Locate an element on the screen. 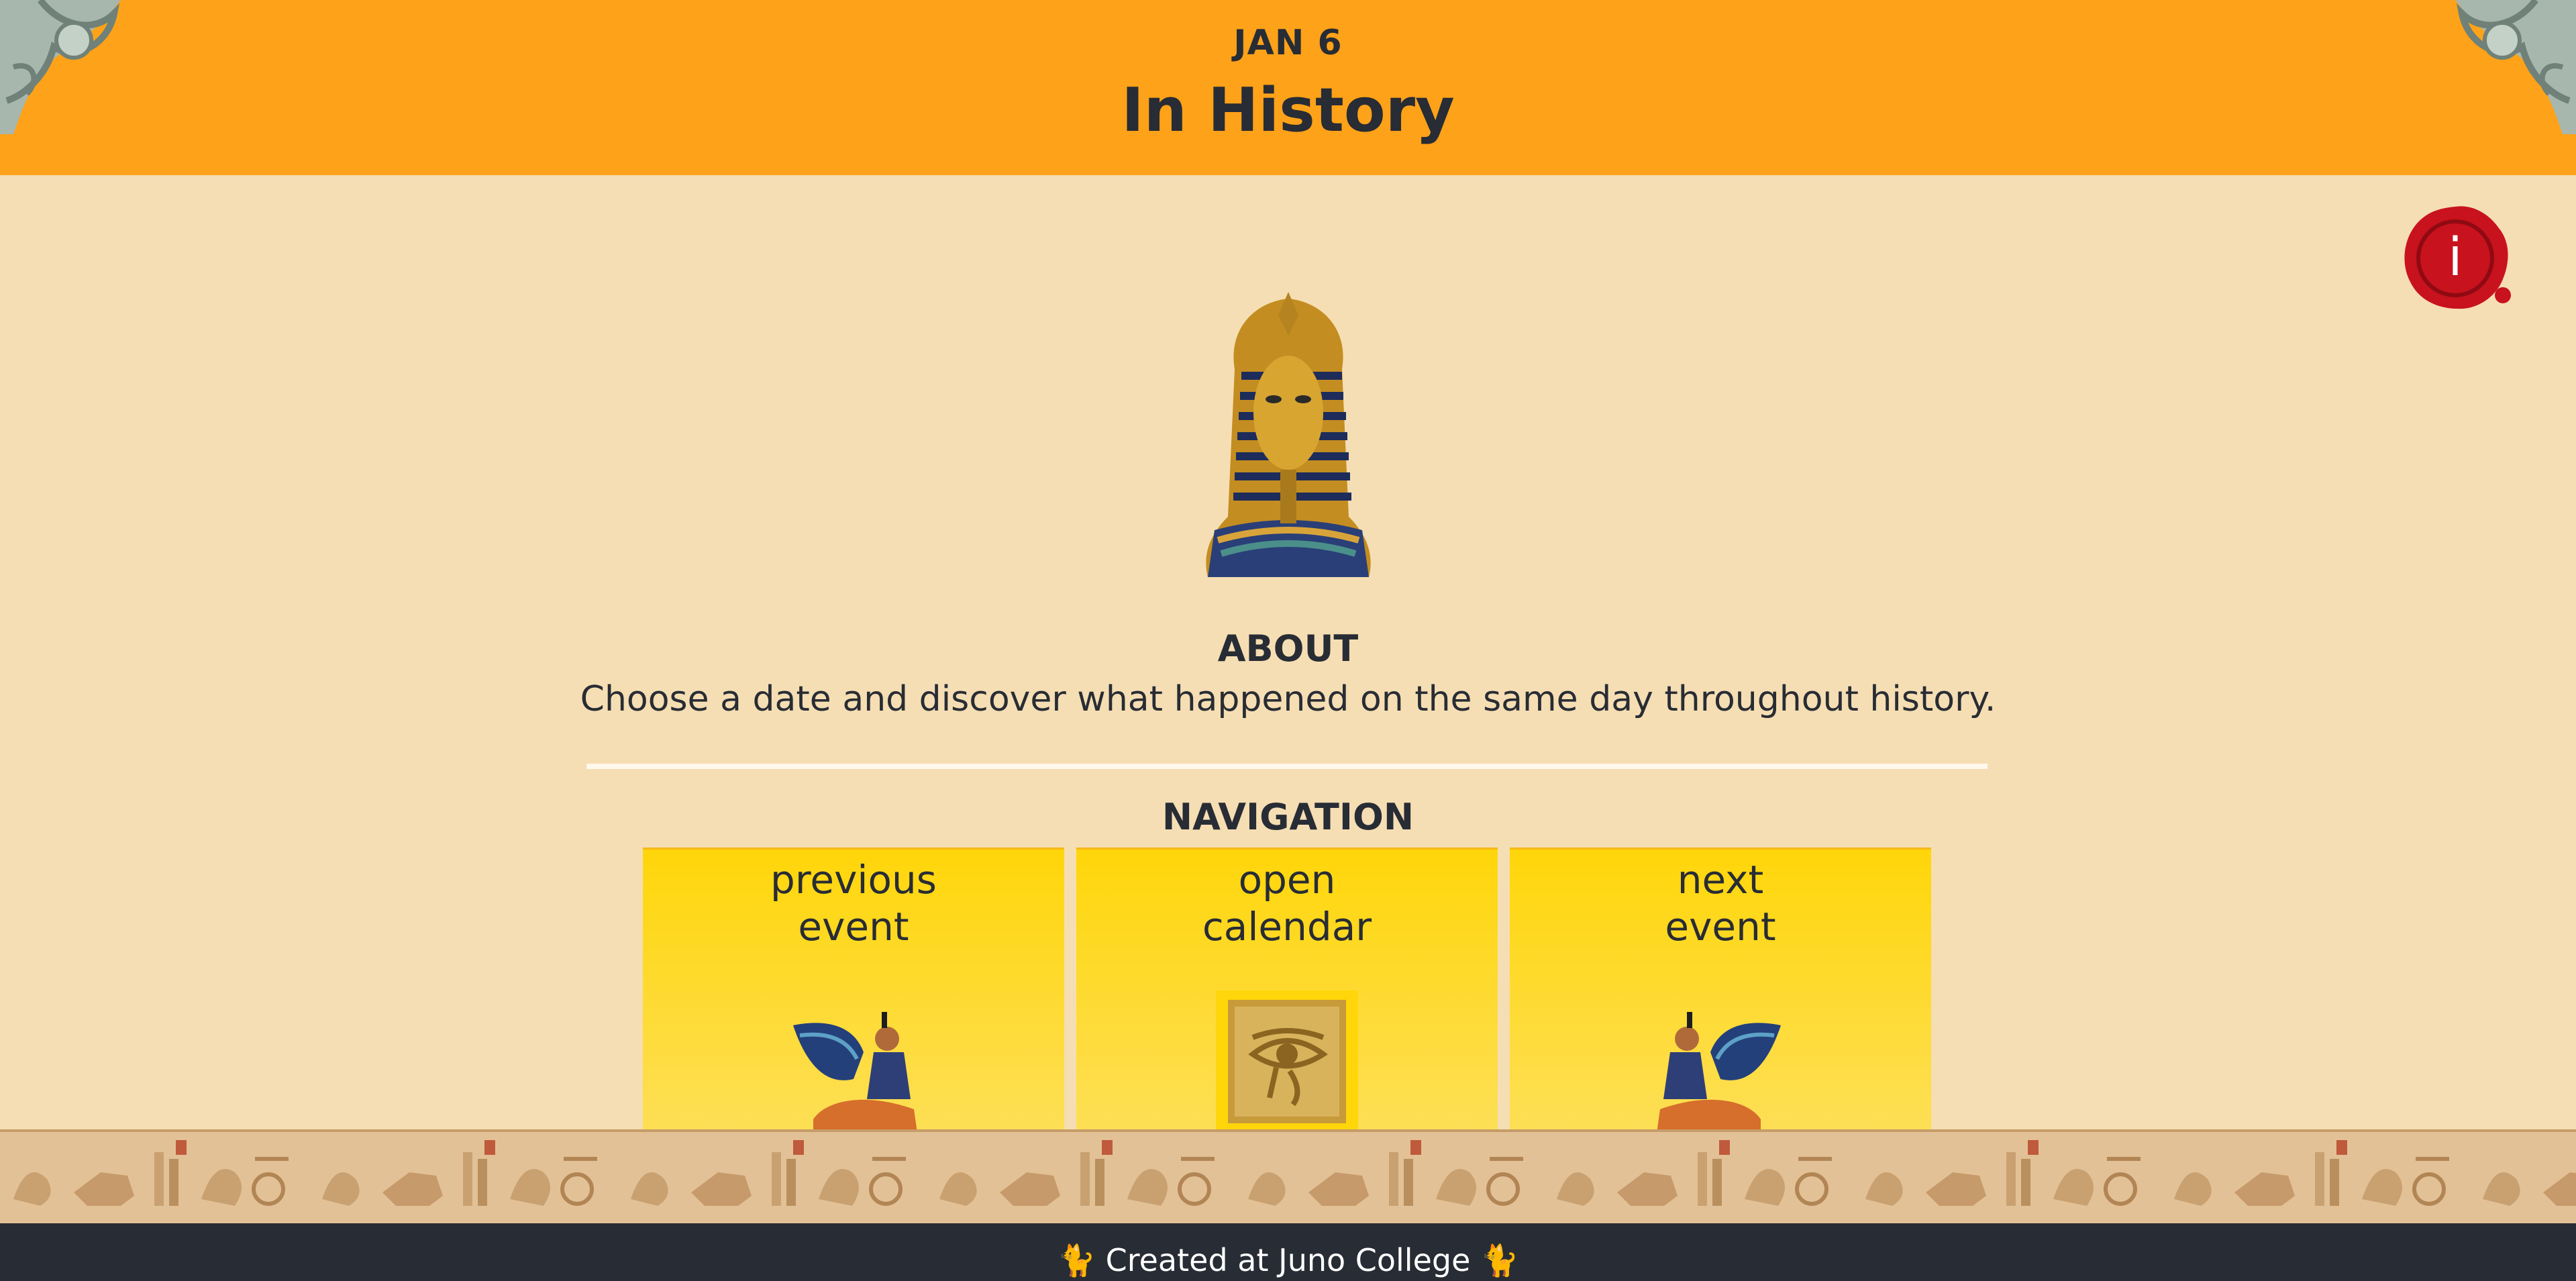 The image size is (2576, 1281). pharaoh-mask-image is located at coordinates (1288, 434).